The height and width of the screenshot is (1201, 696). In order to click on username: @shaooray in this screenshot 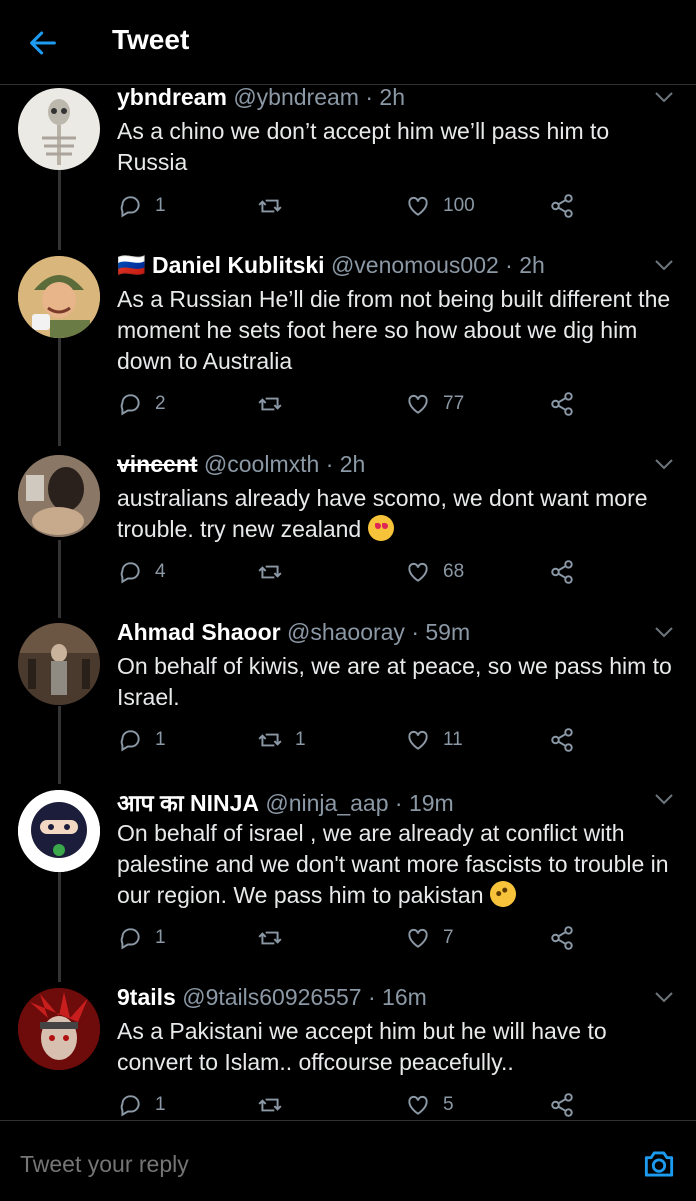, I will do `click(346, 632)`.